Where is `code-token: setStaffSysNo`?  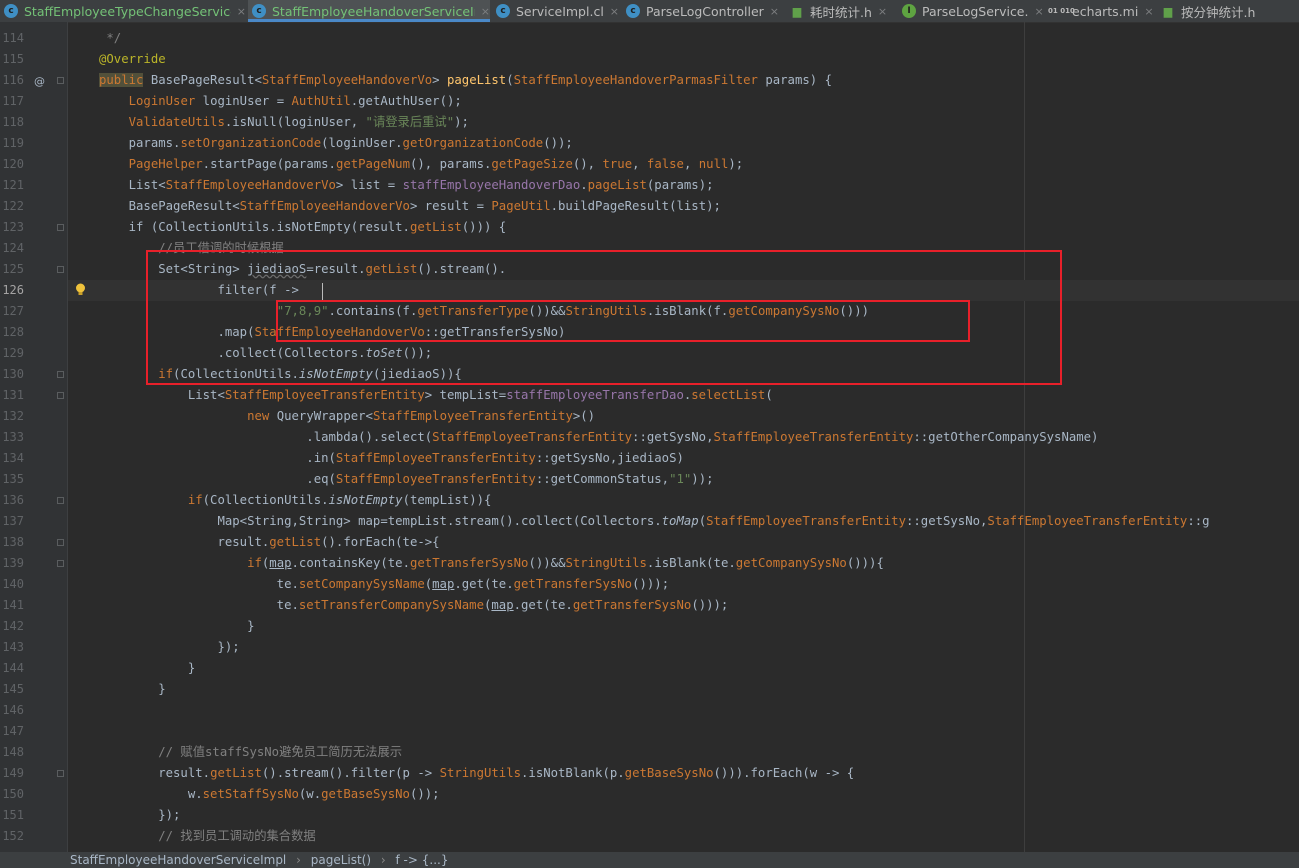
code-token: setStaffSysNo is located at coordinates (250, 794).